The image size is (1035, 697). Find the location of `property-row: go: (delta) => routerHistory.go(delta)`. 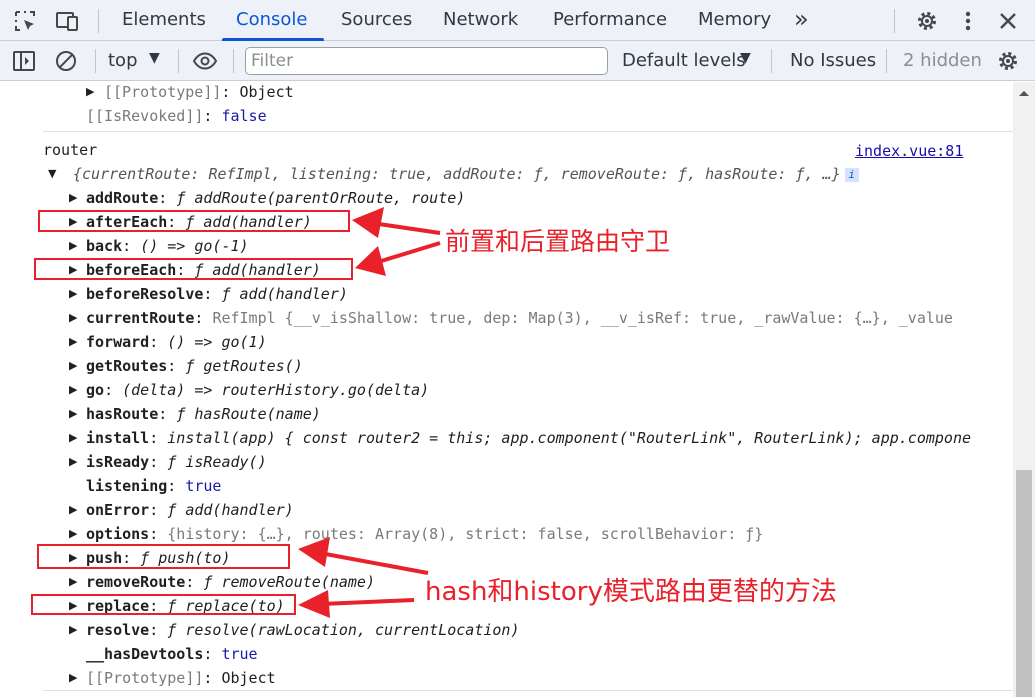

property-row: go: (delta) => routerHistory.go(delta) is located at coordinates (257, 390).